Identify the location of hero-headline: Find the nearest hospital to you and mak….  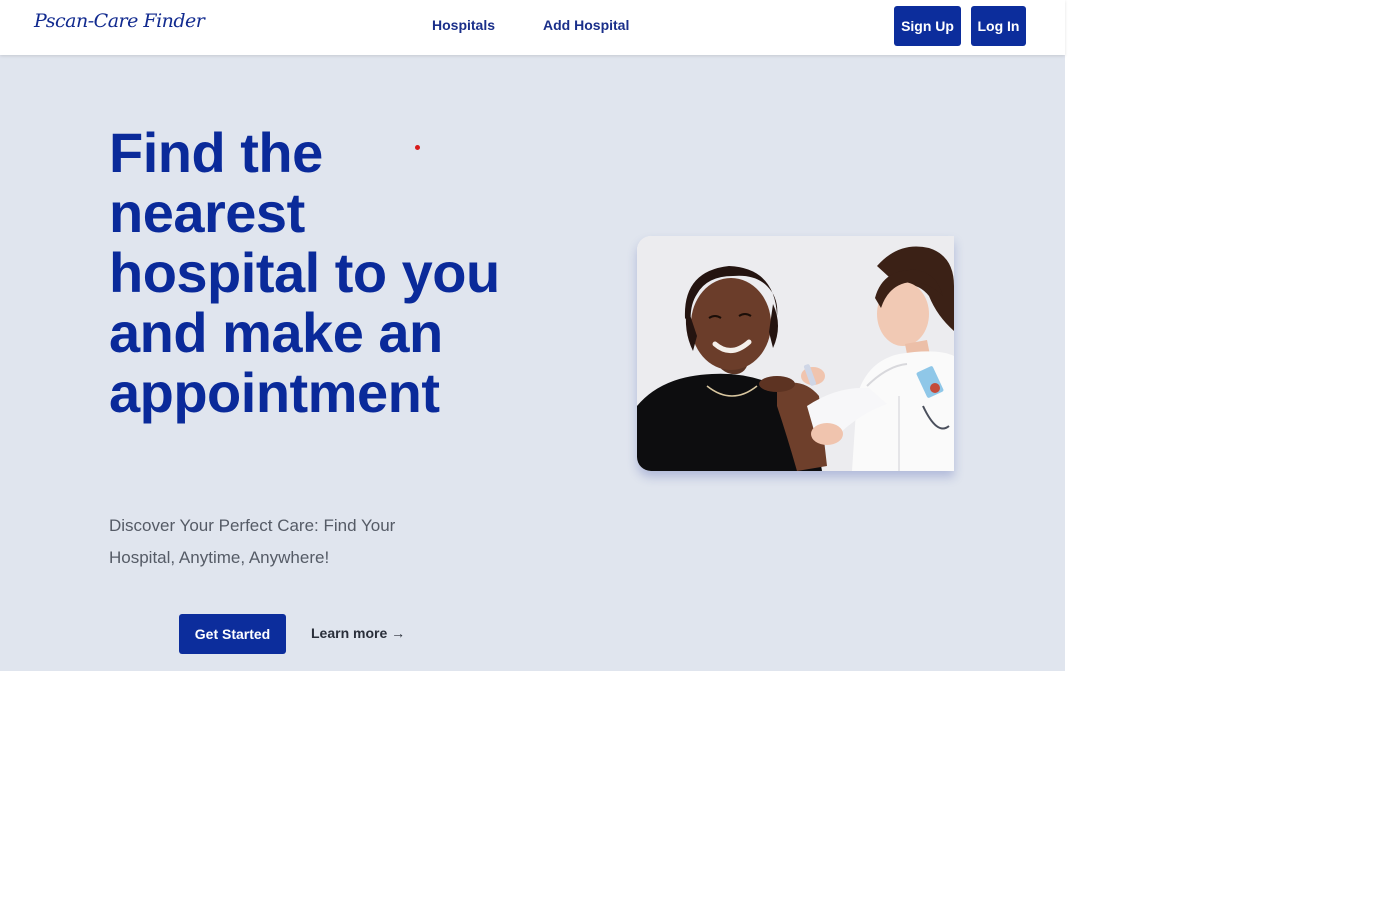
(304, 272).